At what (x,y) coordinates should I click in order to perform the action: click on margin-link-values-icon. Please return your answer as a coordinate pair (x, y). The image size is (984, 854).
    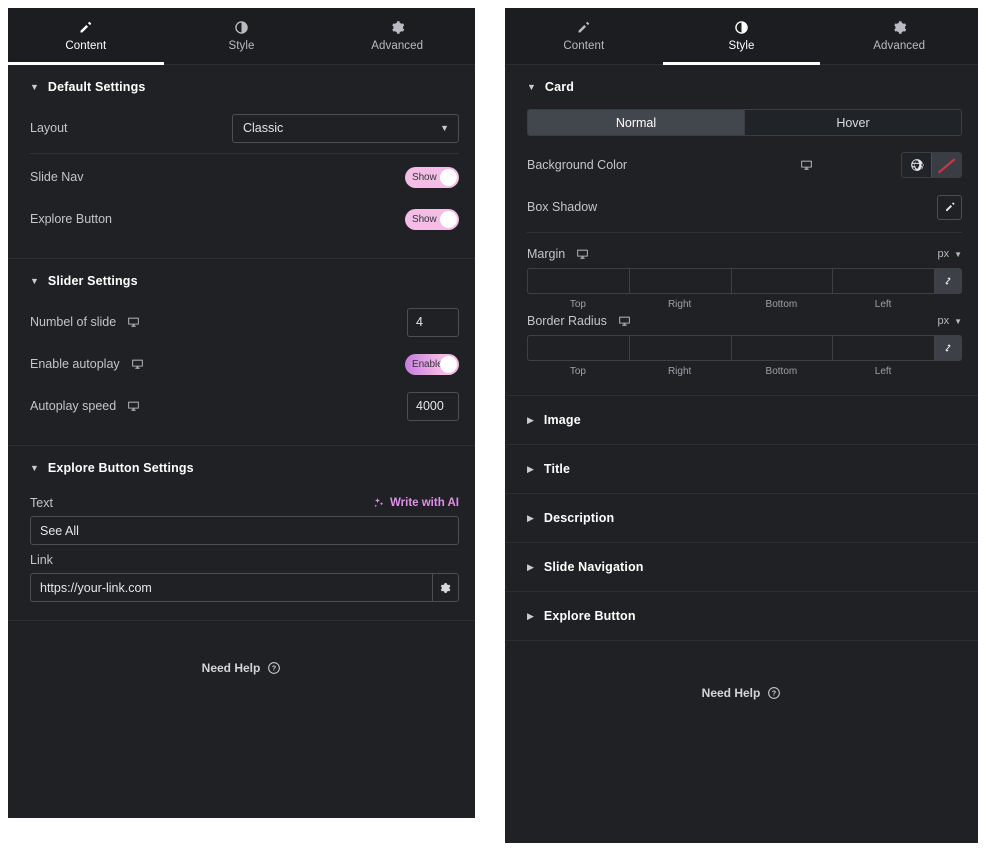
    Looking at the image, I should click on (948, 281).